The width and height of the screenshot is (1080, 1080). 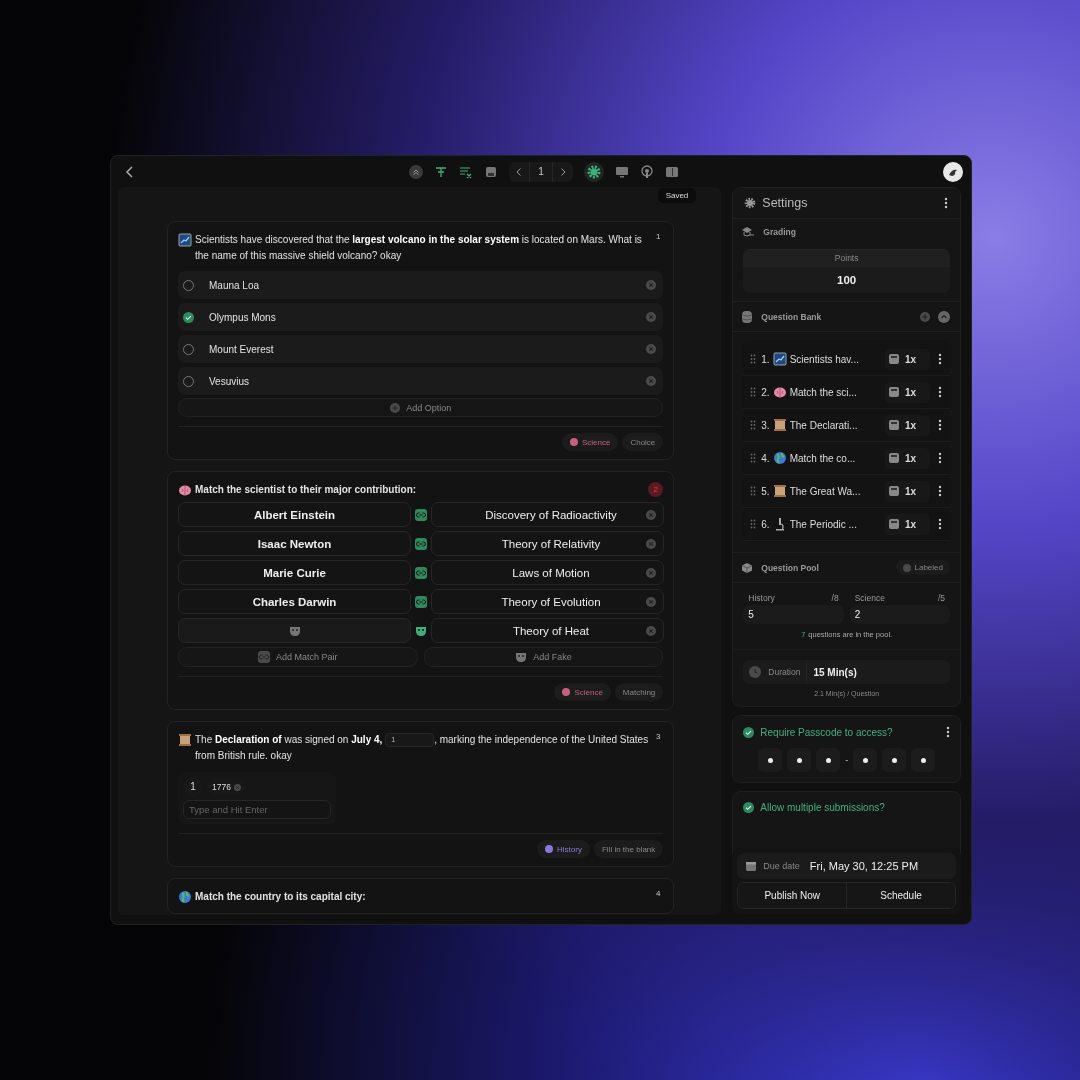 What do you see at coordinates (441, 171) in the screenshot?
I see `text-format-icon` at bounding box center [441, 171].